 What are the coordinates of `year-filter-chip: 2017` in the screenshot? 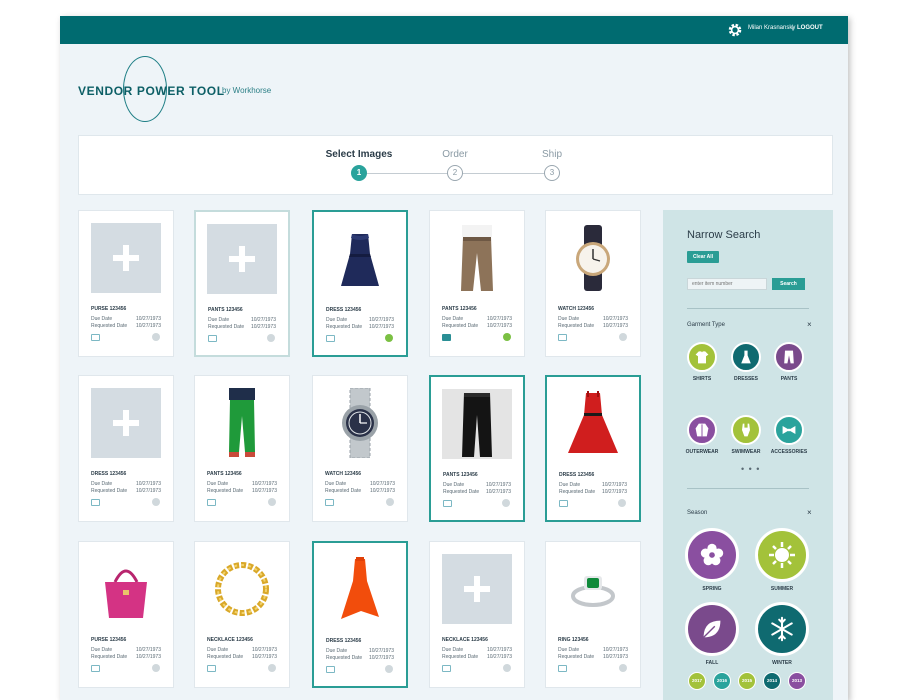 It's located at (697, 681).